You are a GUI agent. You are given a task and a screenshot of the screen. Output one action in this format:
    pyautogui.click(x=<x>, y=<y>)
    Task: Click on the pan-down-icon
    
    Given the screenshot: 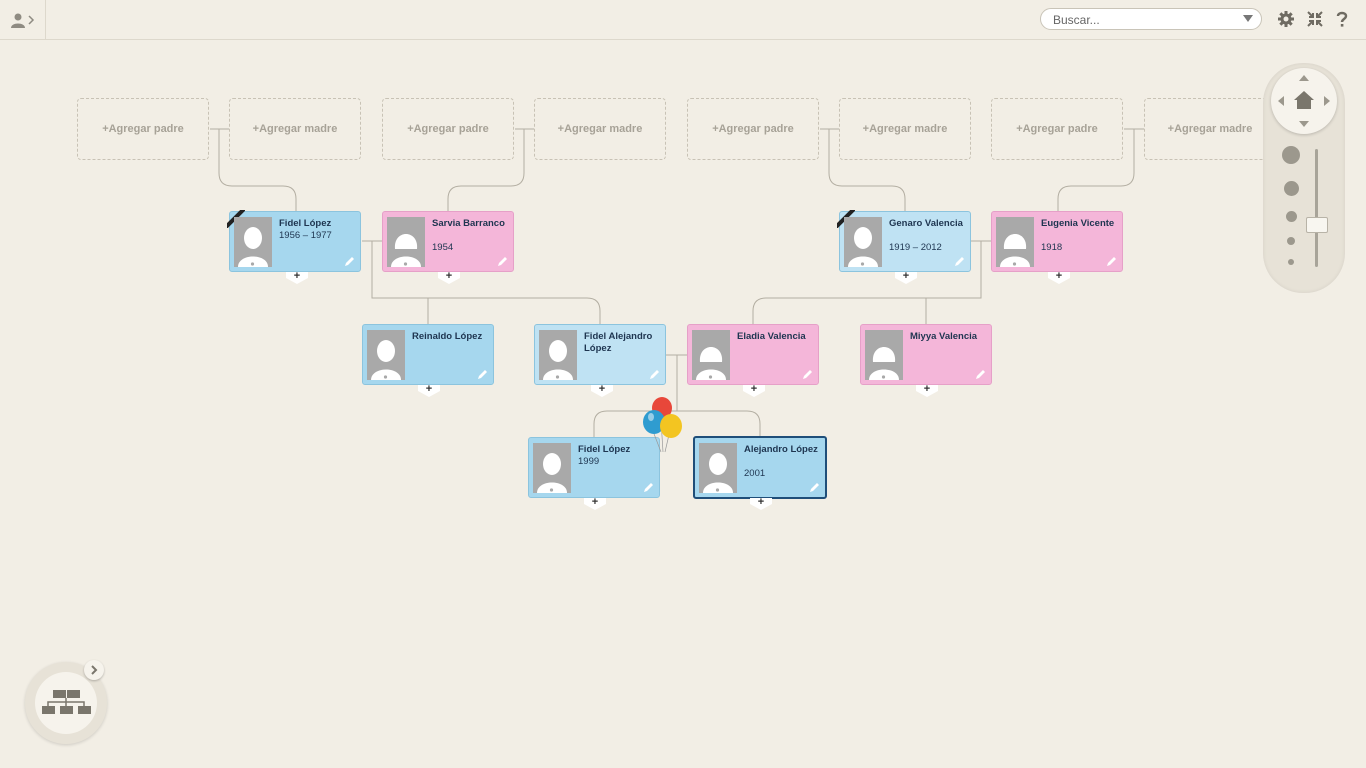 What is the action you would take?
    pyautogui.click(x=1304, y=124)
    